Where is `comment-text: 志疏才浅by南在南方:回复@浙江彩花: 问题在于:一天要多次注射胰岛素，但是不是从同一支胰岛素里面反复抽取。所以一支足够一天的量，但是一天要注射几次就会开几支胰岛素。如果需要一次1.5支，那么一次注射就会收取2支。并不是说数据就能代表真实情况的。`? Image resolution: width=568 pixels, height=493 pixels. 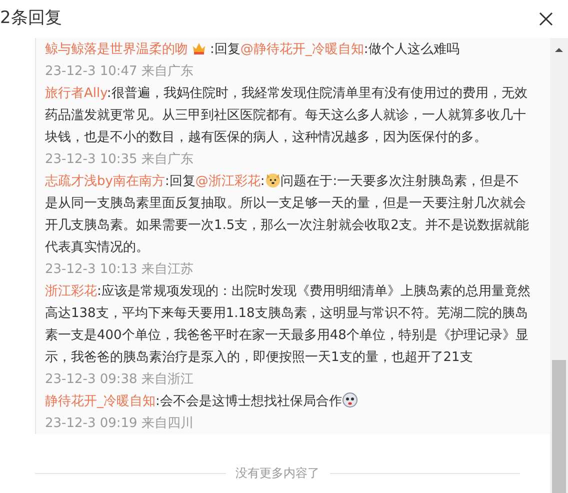
comment-text: 志疏才浅by南在南方:回复@浙江彩花: 问题在于:一天要多次注射胰岛素，但是不是从同一支胰岛素里面反复抽取。所以一支足够一天的量，但是一天要注射几次就会开几支胰岛素。如果需要一次1.5支，那么一次注射就会收取2支。并不是说数据就能代表真实情况的。 is located at coordinates (287, 214).